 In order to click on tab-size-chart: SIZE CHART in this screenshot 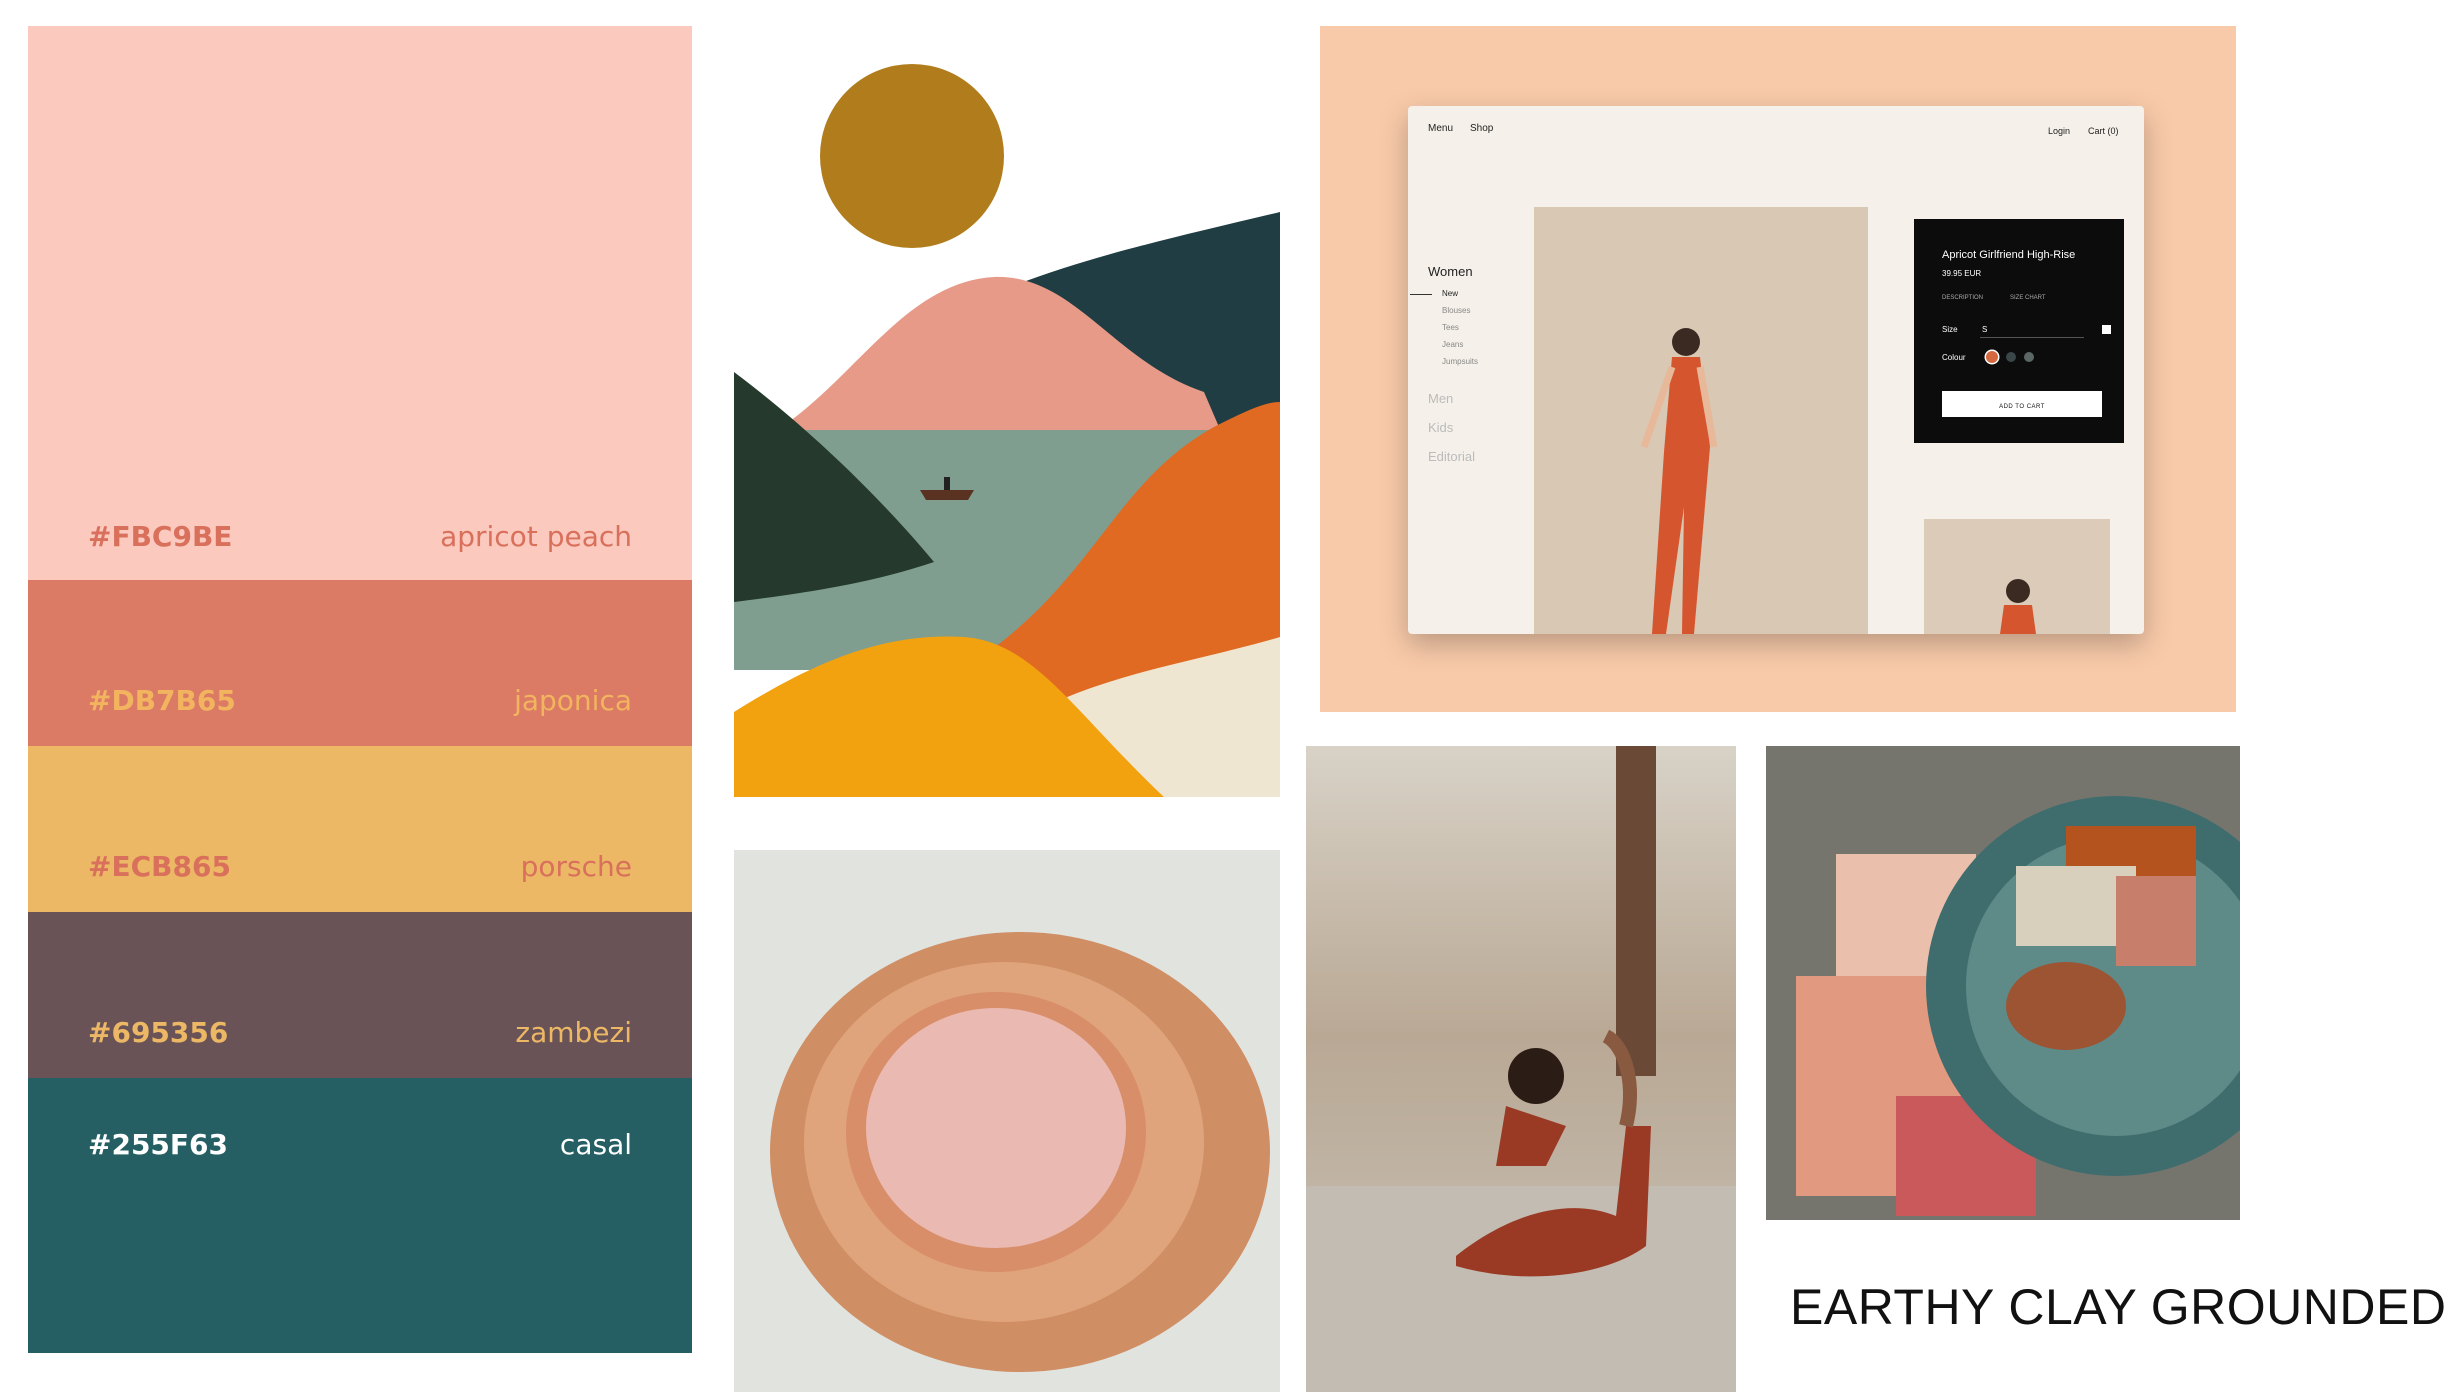, I will do `click(2028, 298)`.